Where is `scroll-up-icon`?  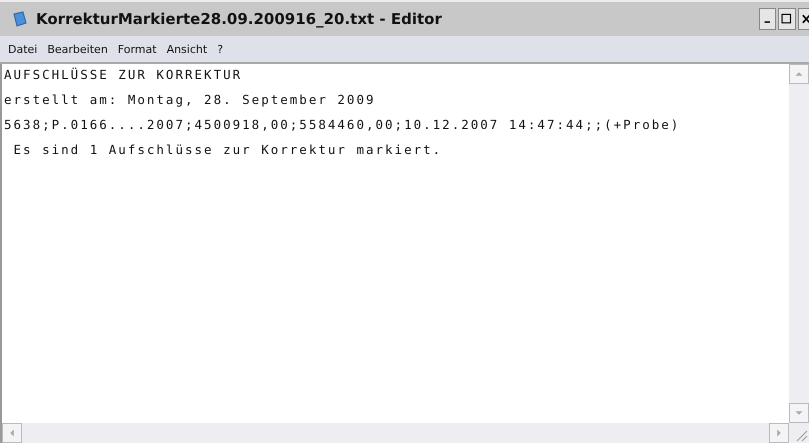
scroll-up-icon is located at coordinates (799, 74).